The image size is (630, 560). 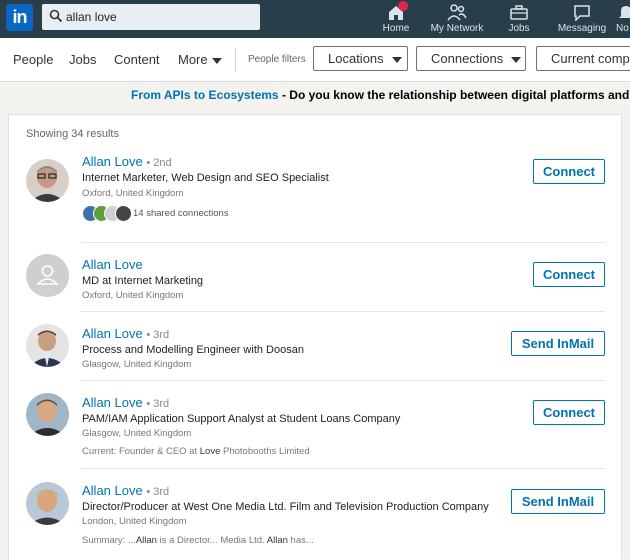 I want to click on results-count: Showing 34 results, so click(x=72, y=134).